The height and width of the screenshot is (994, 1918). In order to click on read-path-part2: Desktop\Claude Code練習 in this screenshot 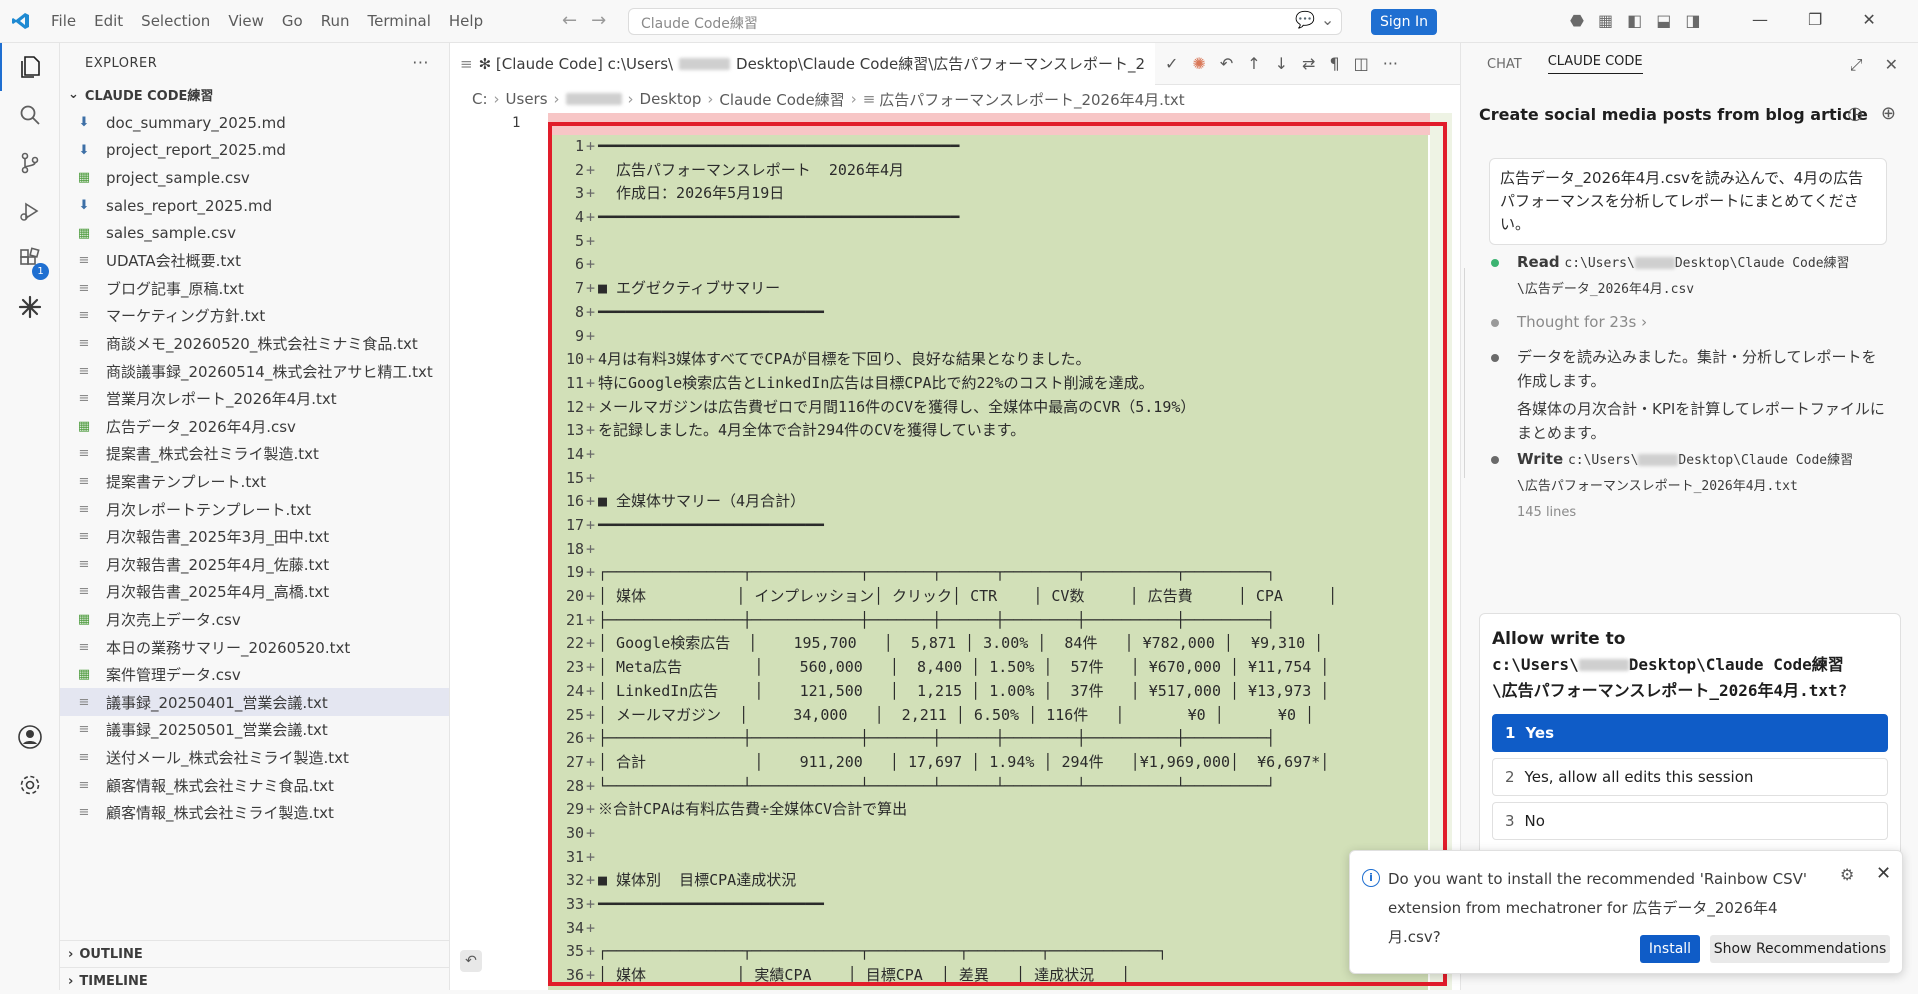, I will do `click(1762, 263)`.